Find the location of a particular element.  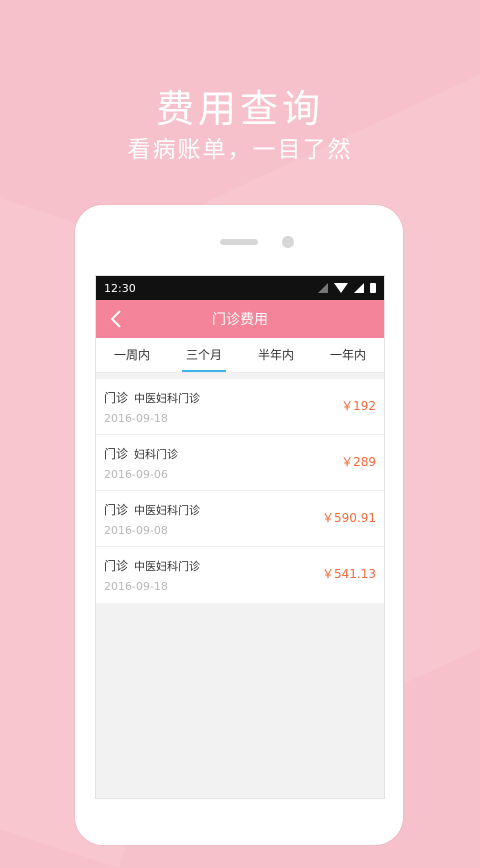

list-item: 门诊 妇科门诊 2016-09-06 ￥289 is located at coordinates (240, 463).